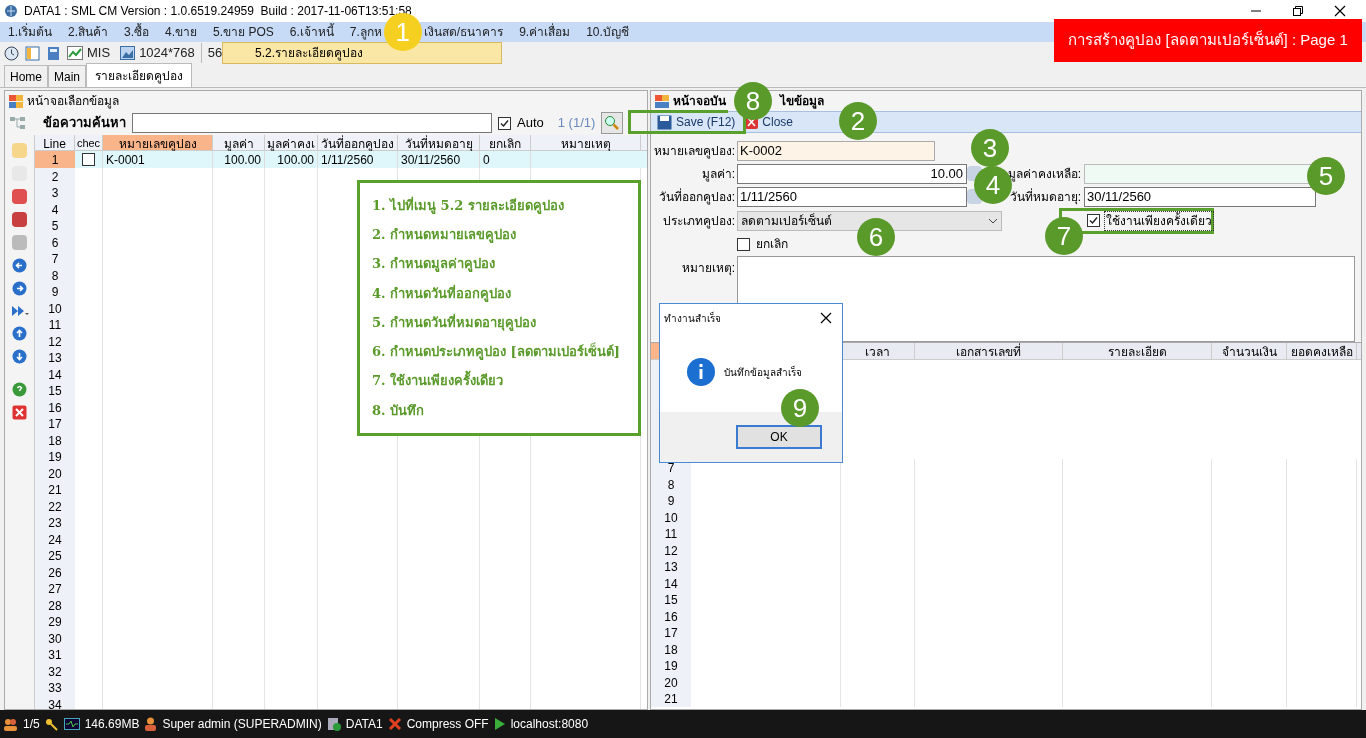  I want to click on instruction-step: 3. กำหนดมูลค่าคูปอง, so click(505, 264).